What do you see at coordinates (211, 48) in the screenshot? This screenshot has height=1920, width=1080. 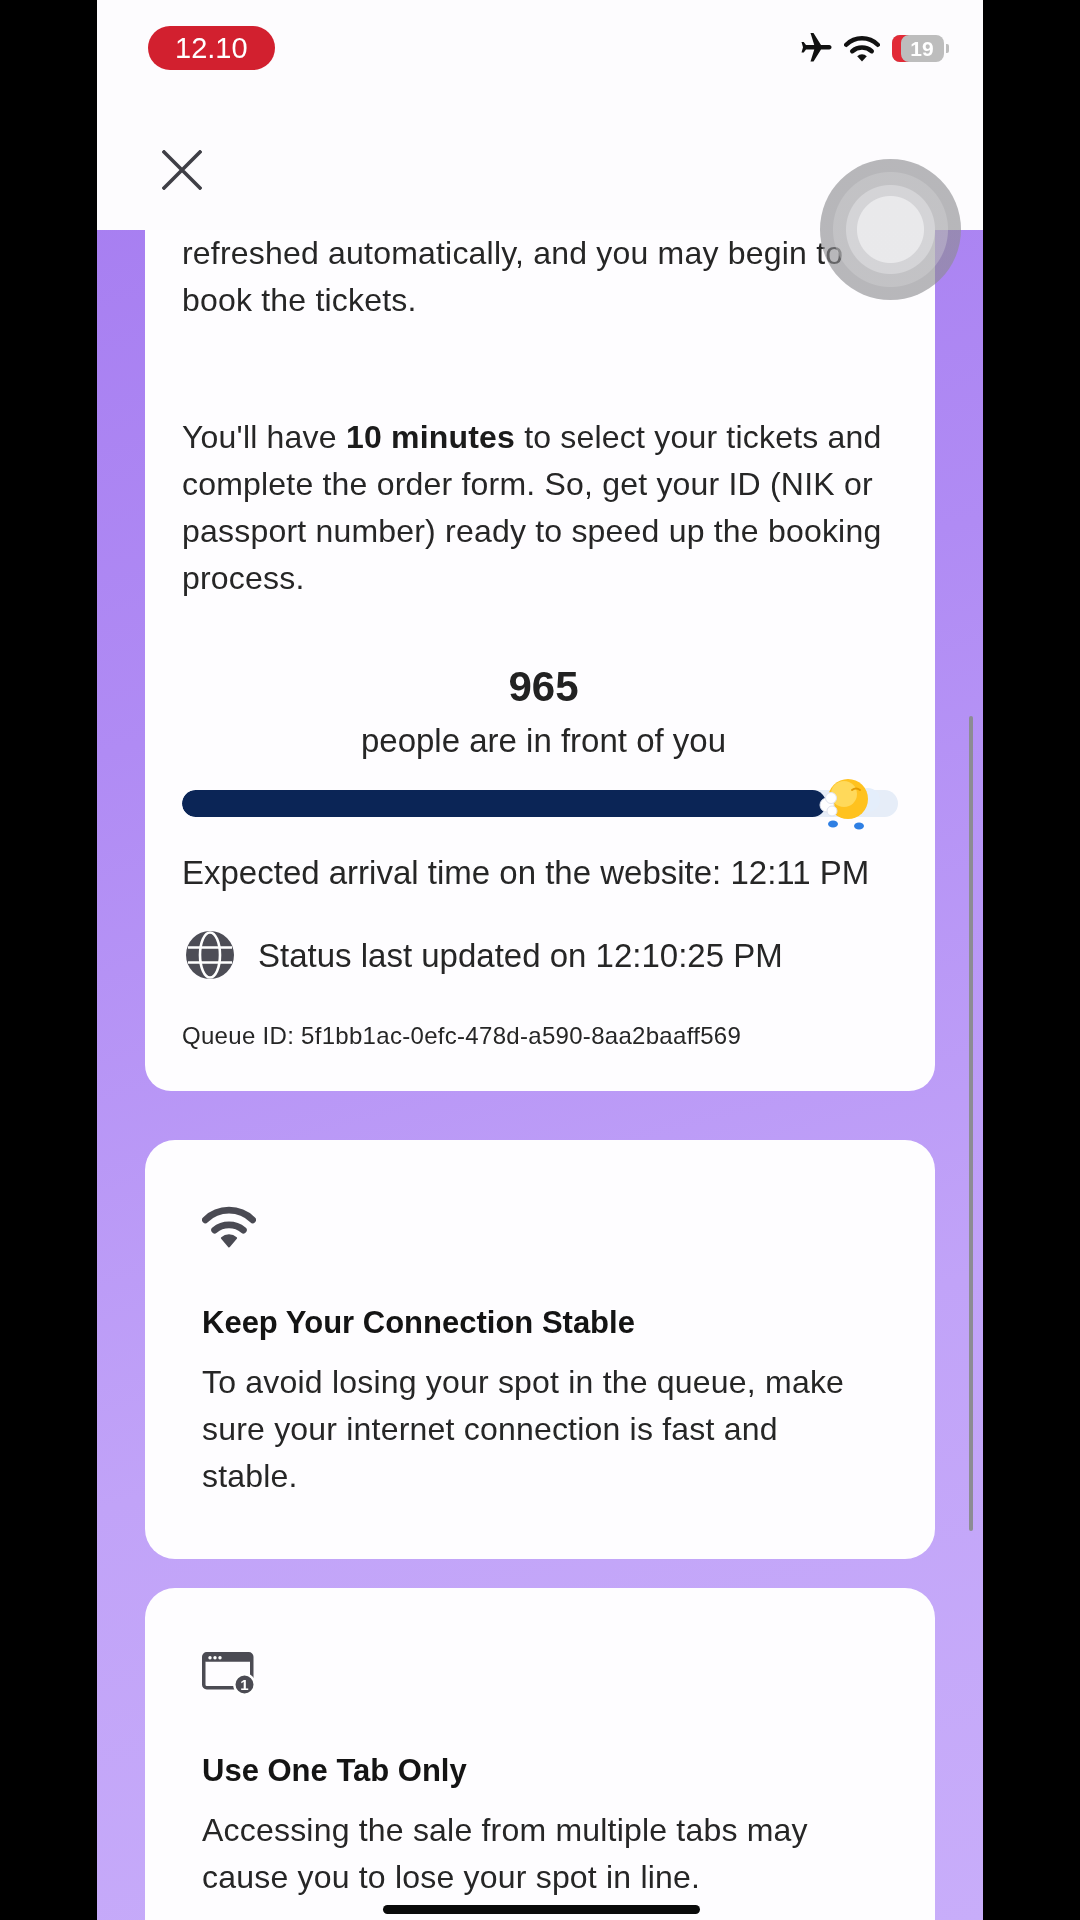 I see `status-time: 12.10` at bounding box center [211, 48].